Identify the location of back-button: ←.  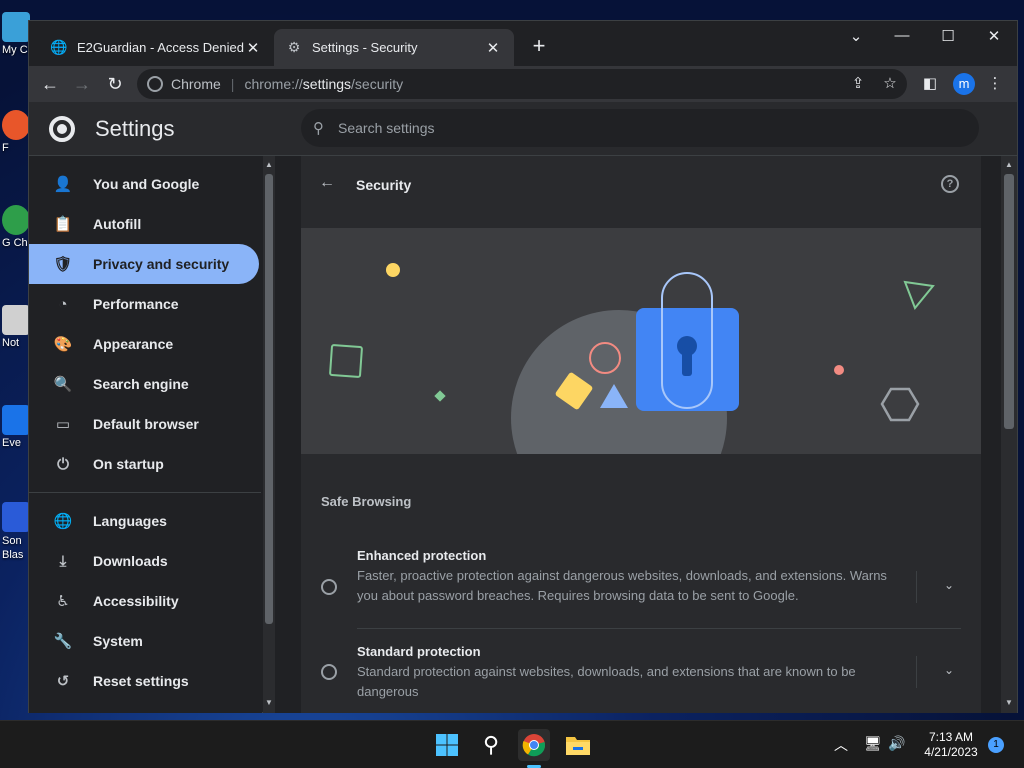
(50, 84).